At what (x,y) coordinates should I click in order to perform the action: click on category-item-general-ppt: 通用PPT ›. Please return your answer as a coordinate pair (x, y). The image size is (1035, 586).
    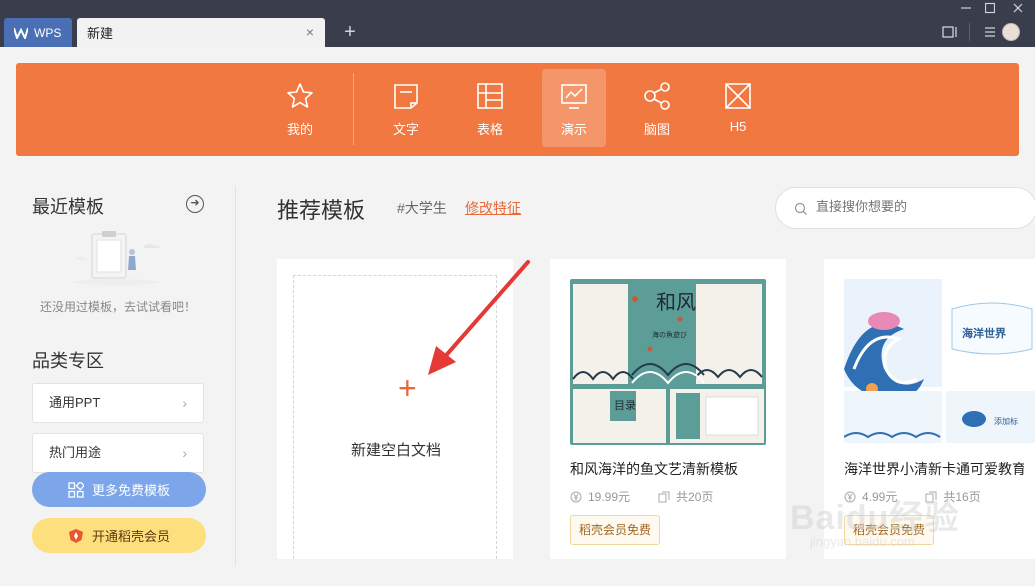
    Looking at the image, I should click on (118, 403).